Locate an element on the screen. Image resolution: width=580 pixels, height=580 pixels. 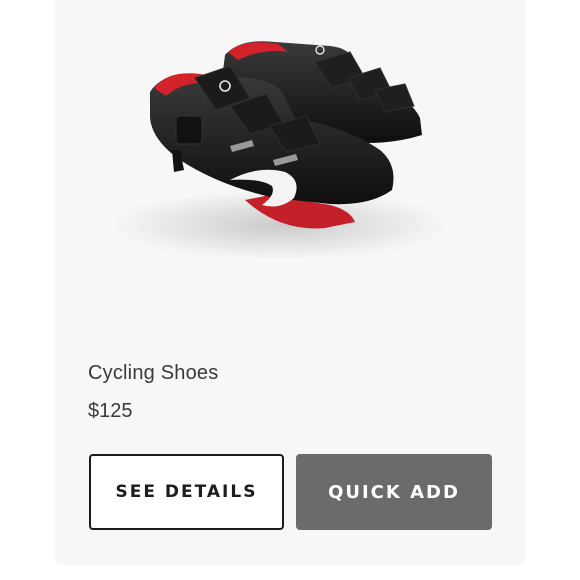
product-title: Cycling Shoes is located at coordinates (153, 373).